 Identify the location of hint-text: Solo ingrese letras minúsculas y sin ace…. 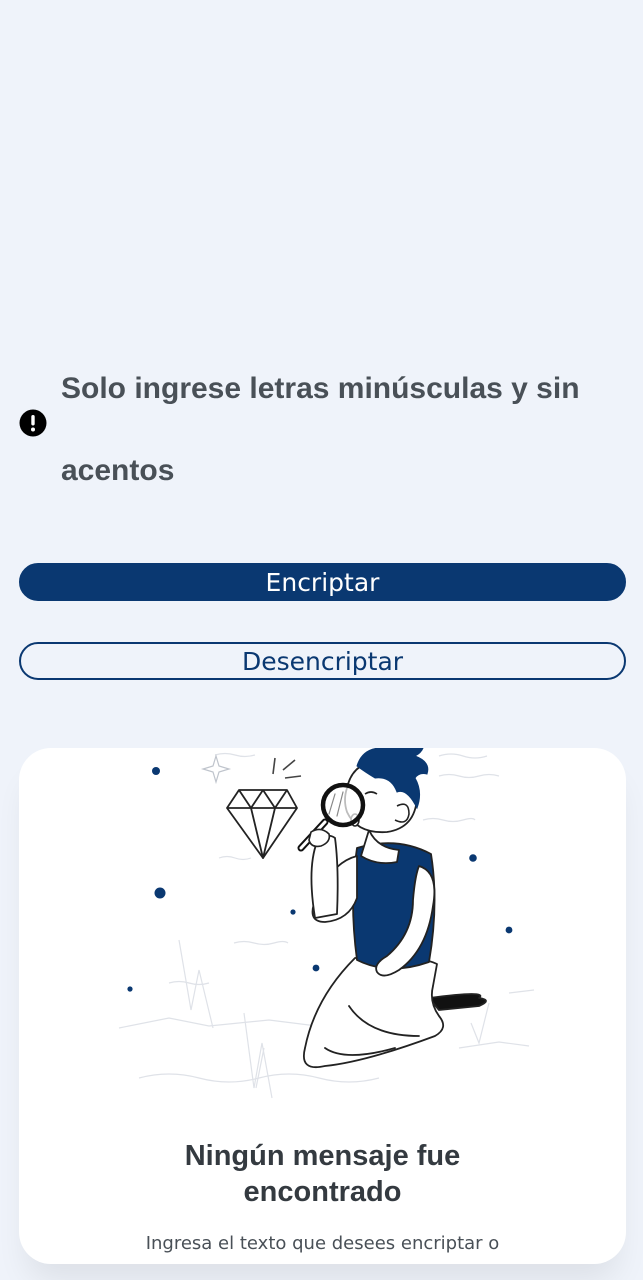
(320, 429).